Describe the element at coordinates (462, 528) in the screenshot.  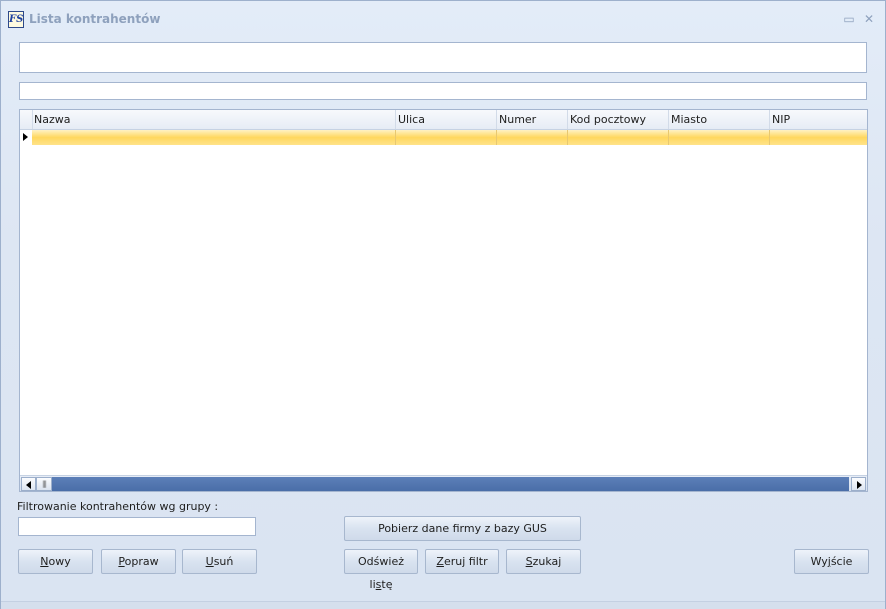
I see `gus-fetch-button: Pobierz dane firmy z bazy GUS` at that location.